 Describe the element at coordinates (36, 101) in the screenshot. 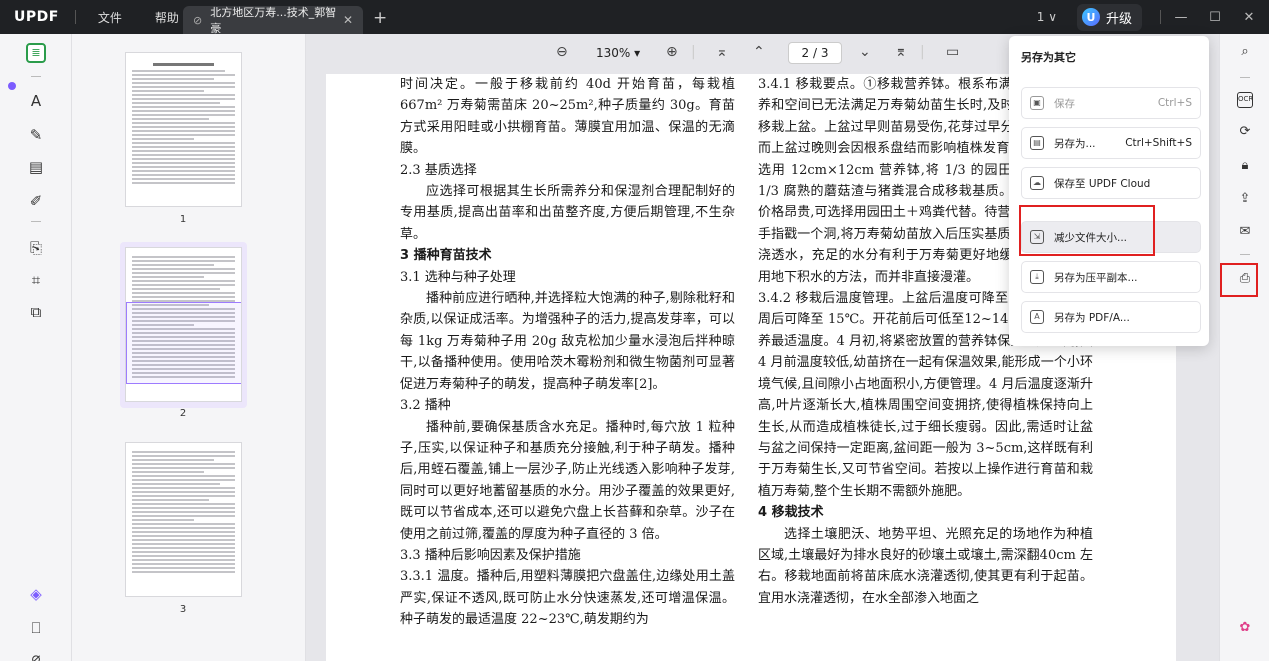

I see `comment-icon: A` at that location.